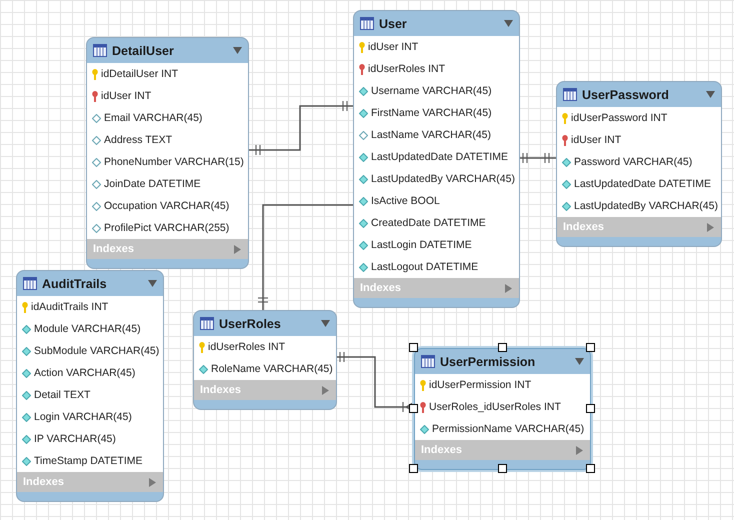 This screenshot has width=734, height=520. Describe the element at coordinates (265, 360) in the screenshot. I see `table-card: UserRoles idUserRoles INT RoleName VARCHAR(45) Indexes` at that location.